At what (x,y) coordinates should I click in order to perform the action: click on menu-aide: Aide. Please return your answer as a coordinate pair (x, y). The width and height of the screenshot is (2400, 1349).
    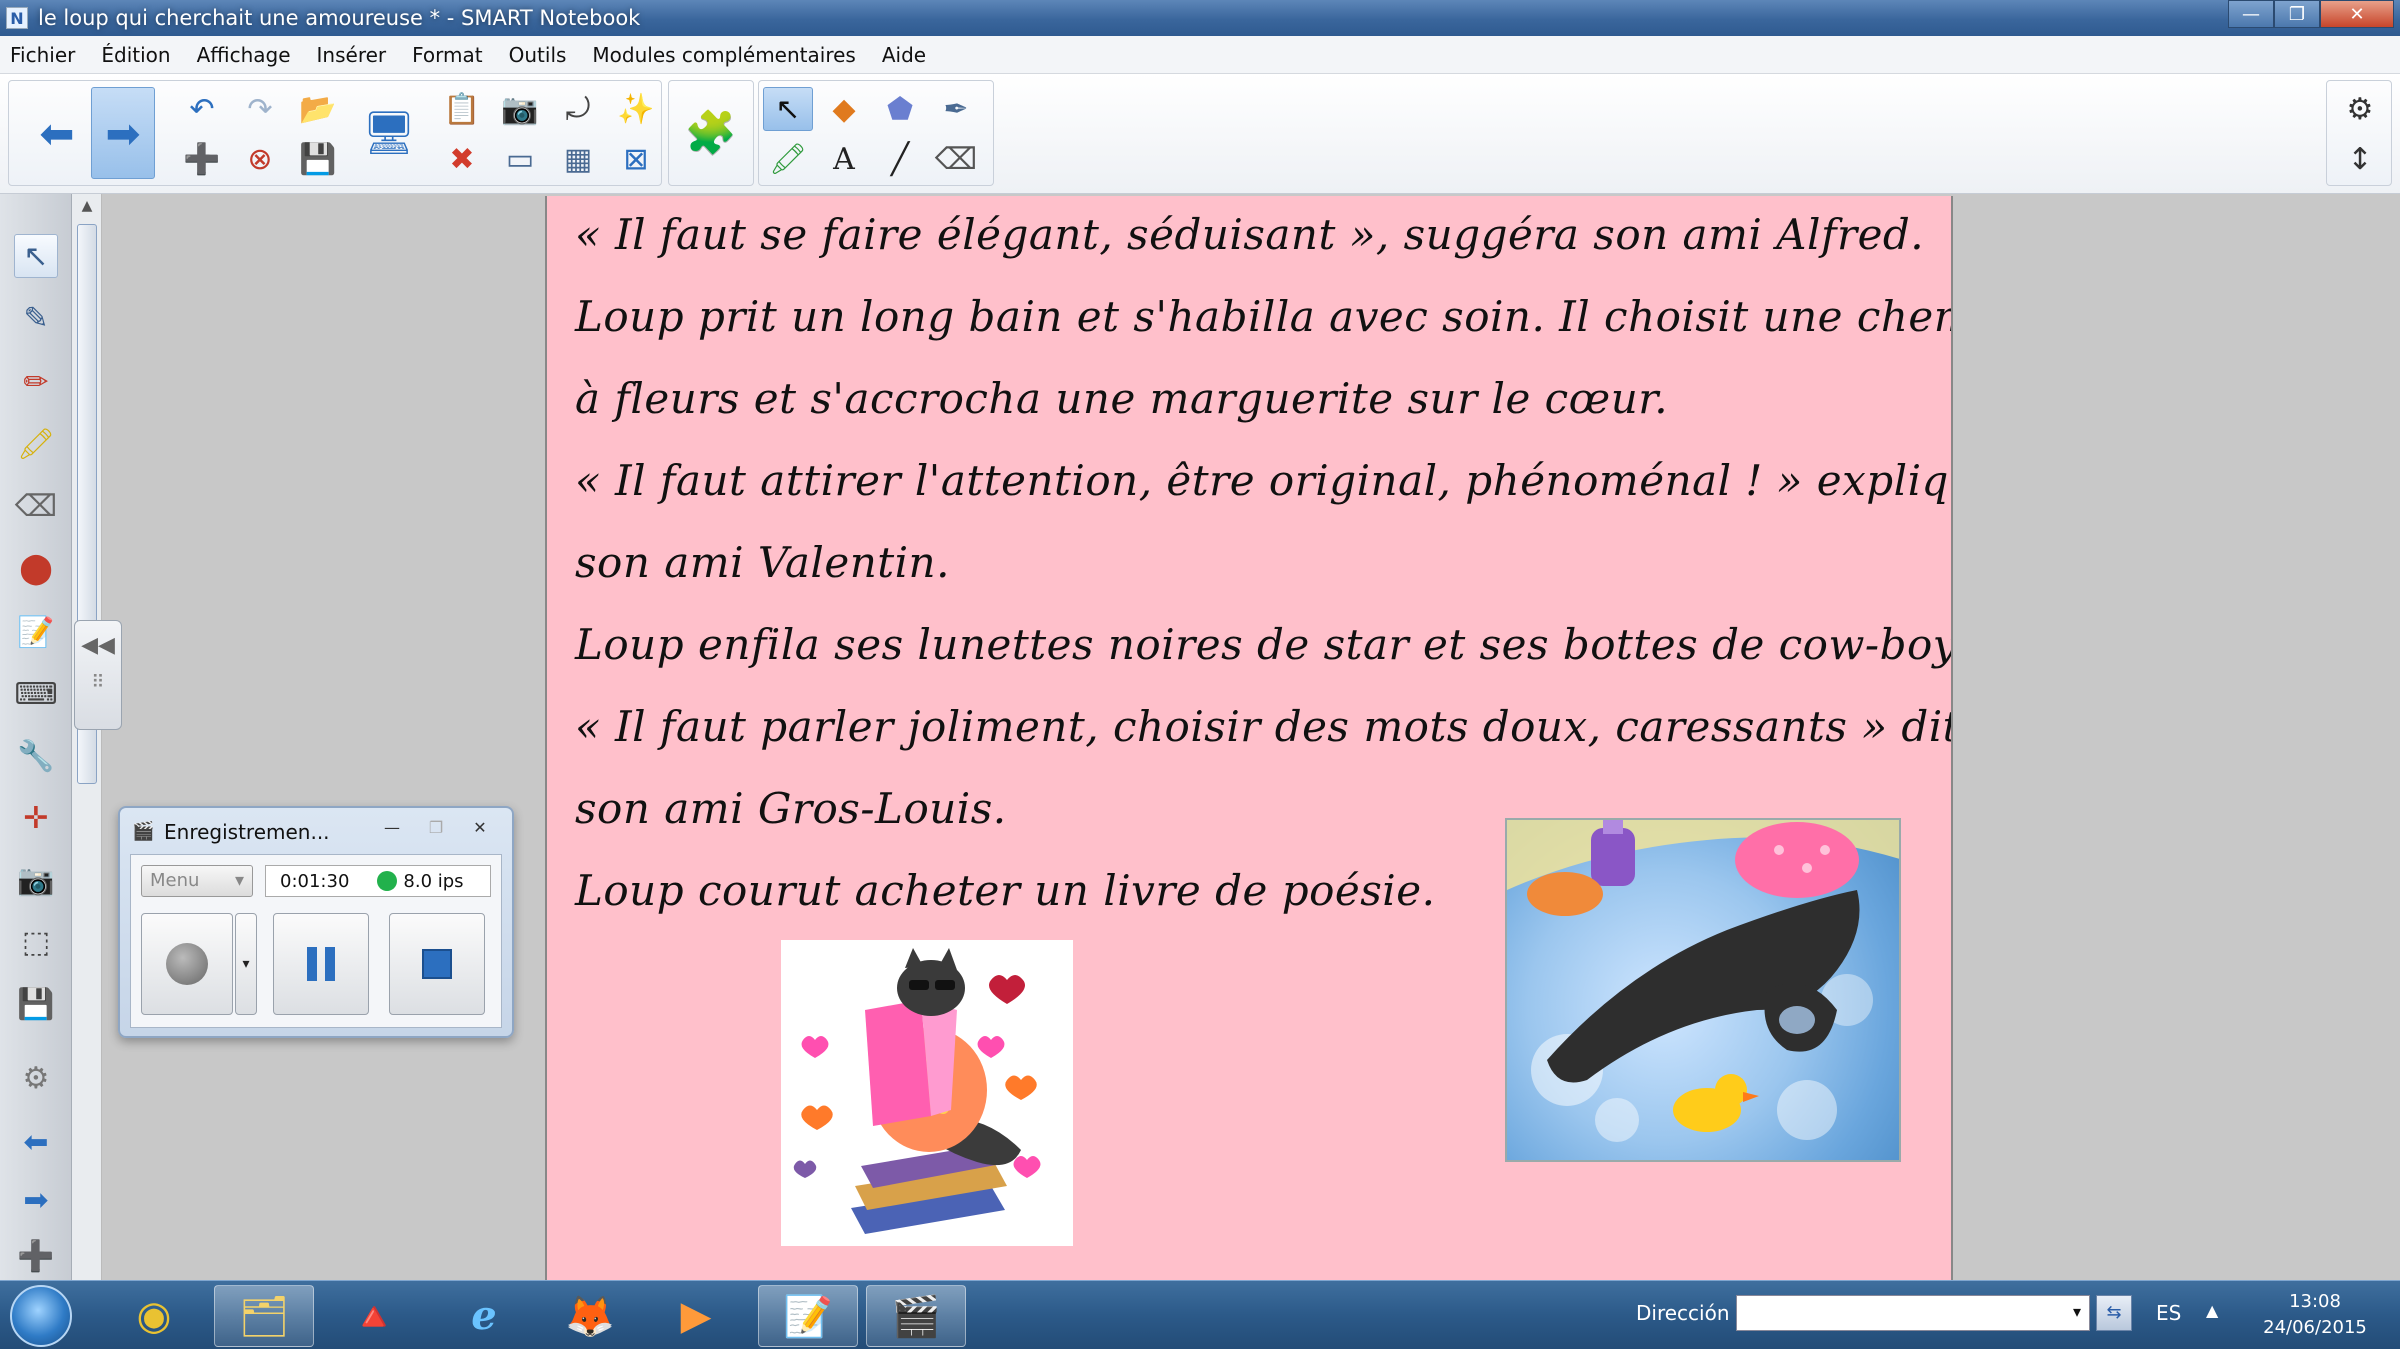
    Looking at the image, I should click on (904, 55).